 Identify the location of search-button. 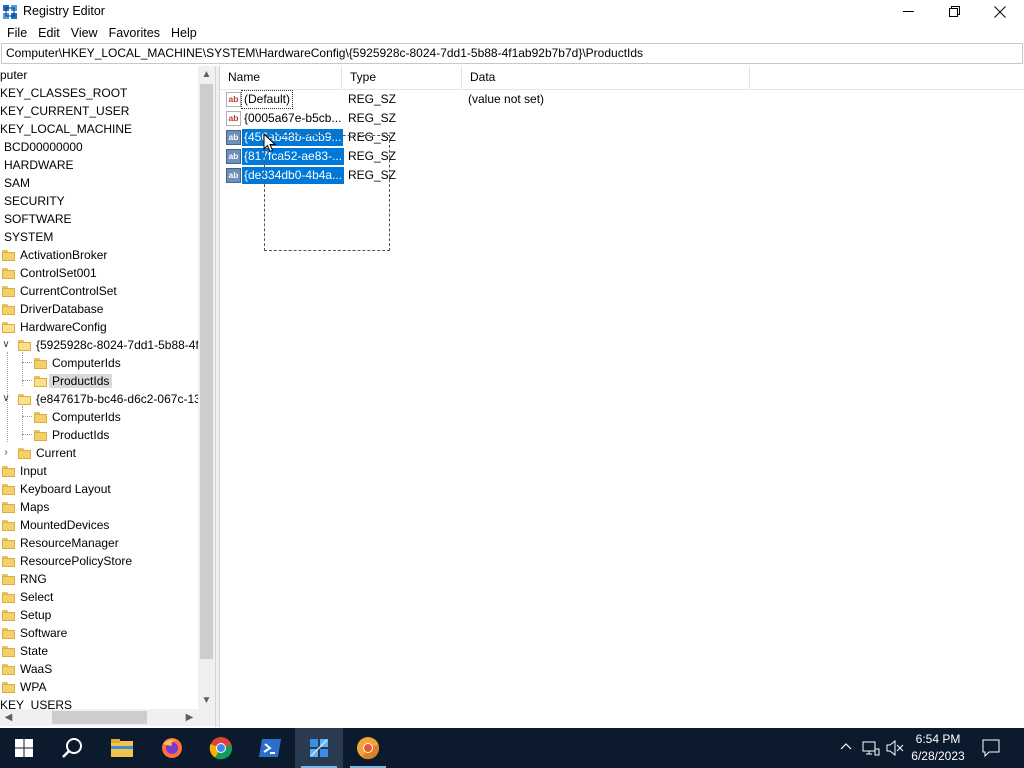
(72, 748).